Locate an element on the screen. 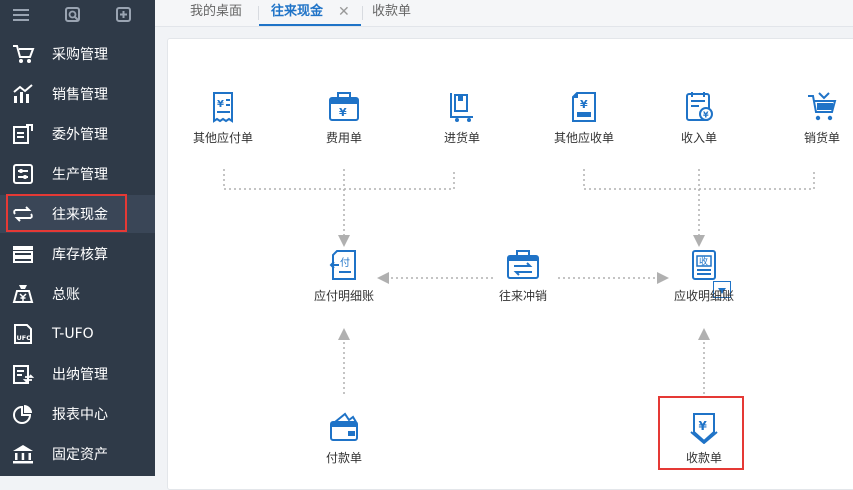 Image resolution: width=853 pixels, height=490 pixels. receivable-ledger-icon: 收 is located at coordinates (704, 265).